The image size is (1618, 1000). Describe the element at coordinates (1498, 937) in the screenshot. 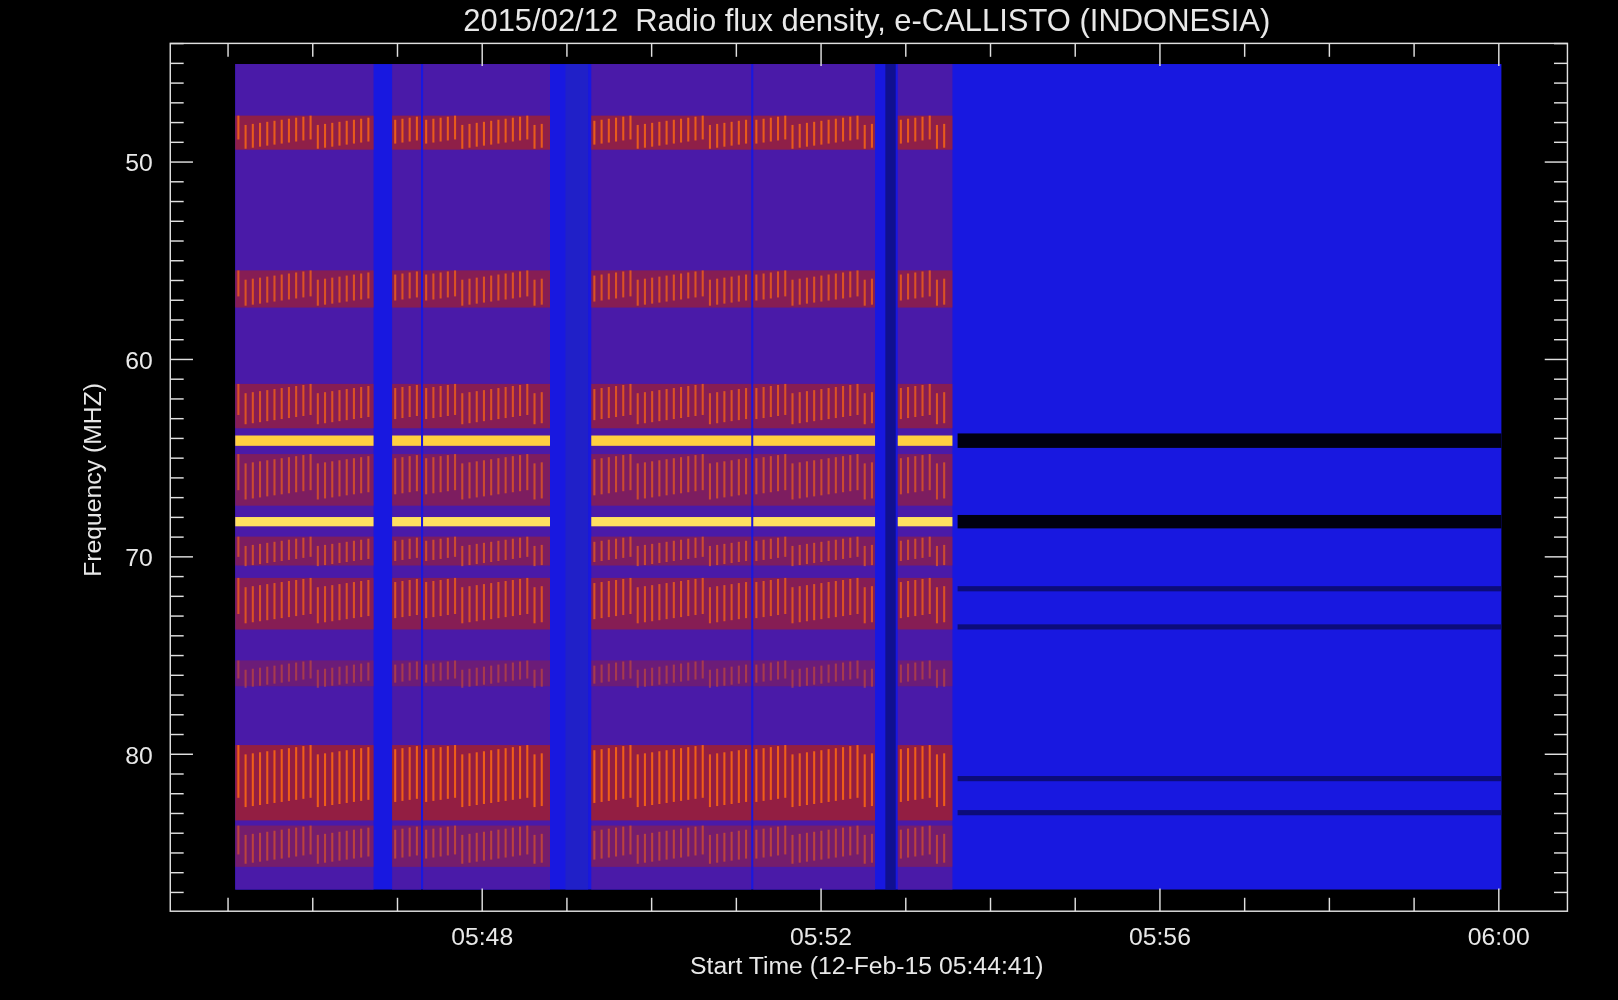

I see `tick-label: 06:00` at that location.